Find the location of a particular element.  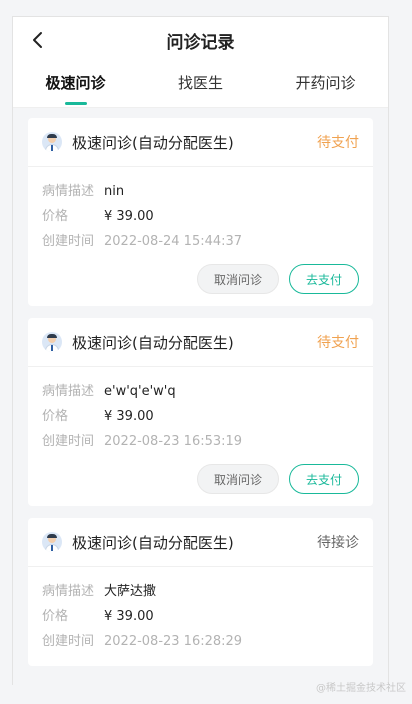

back-button is located at coordinates (38, 40).